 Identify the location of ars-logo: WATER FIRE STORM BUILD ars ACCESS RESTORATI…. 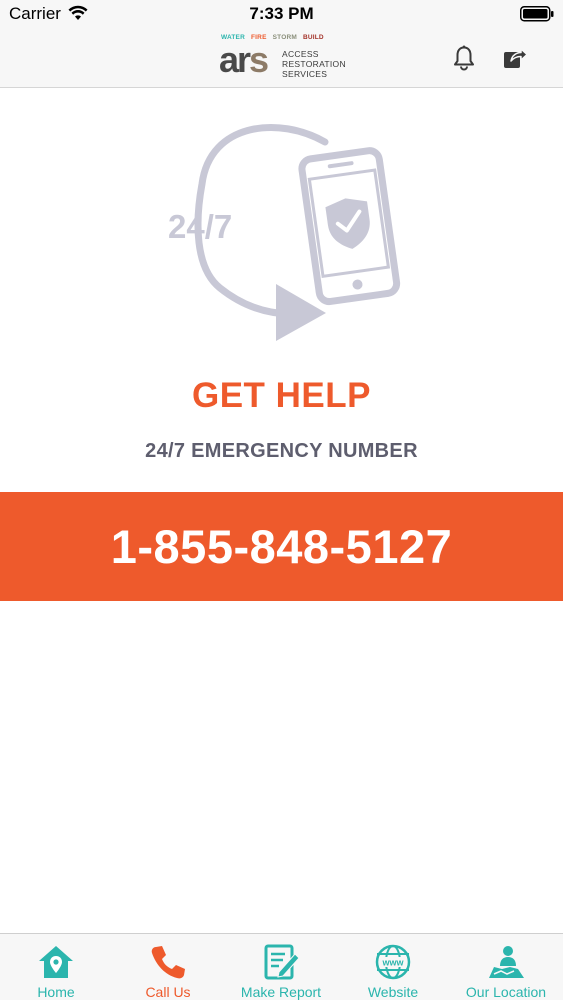
(284, 59).